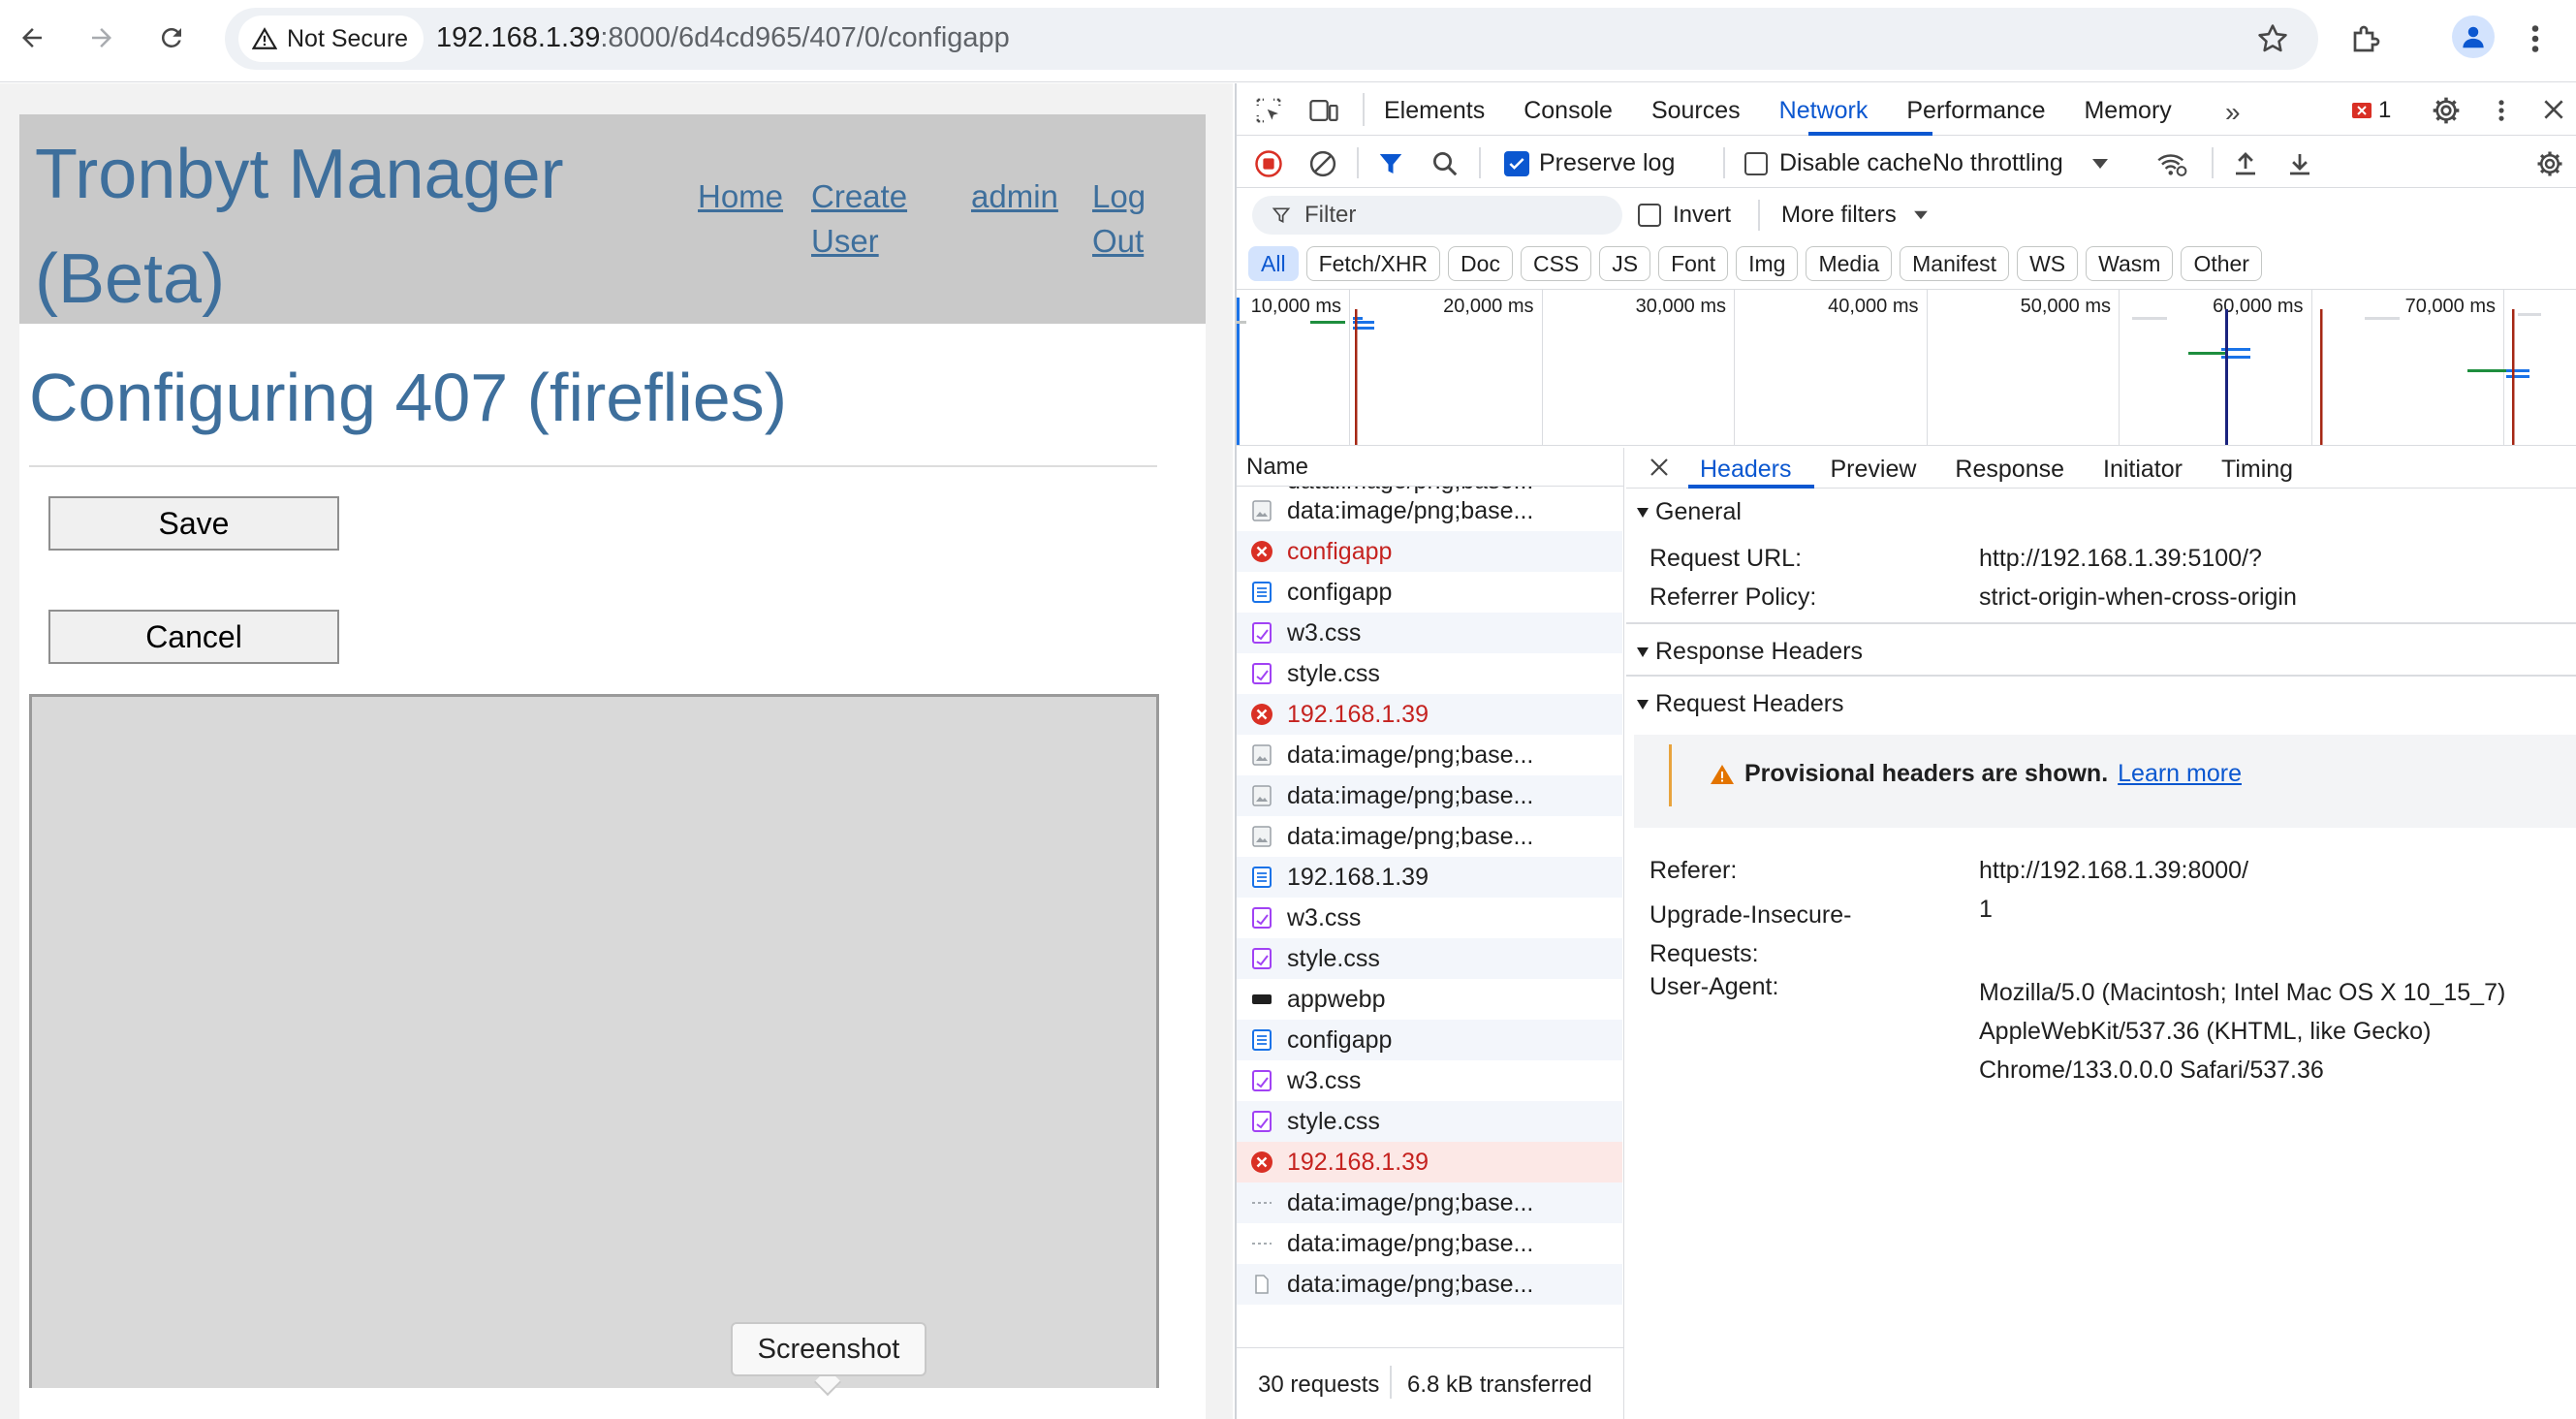 This screenshot has height=1419, width=2576. Describe the element at coordinates (2245, 163) in the screenshot. I see `import-har-upload-icon` at that location.